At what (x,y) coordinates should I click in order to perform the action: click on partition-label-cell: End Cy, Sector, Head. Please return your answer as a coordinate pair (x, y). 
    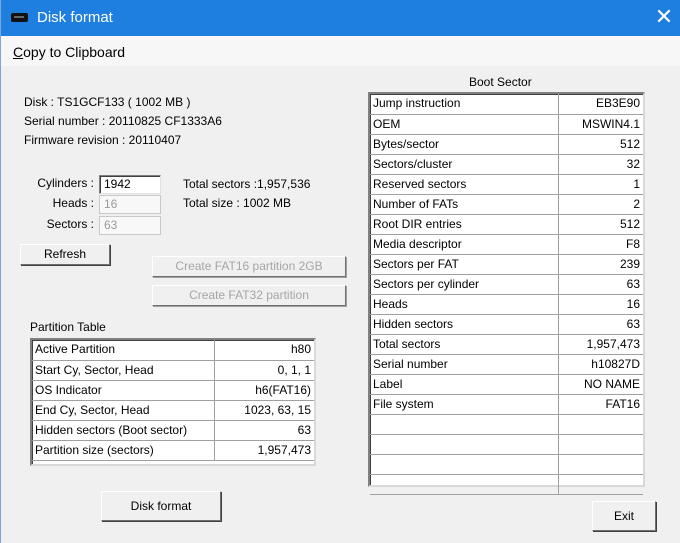
    Looking at the image, I should click on (123, 410).